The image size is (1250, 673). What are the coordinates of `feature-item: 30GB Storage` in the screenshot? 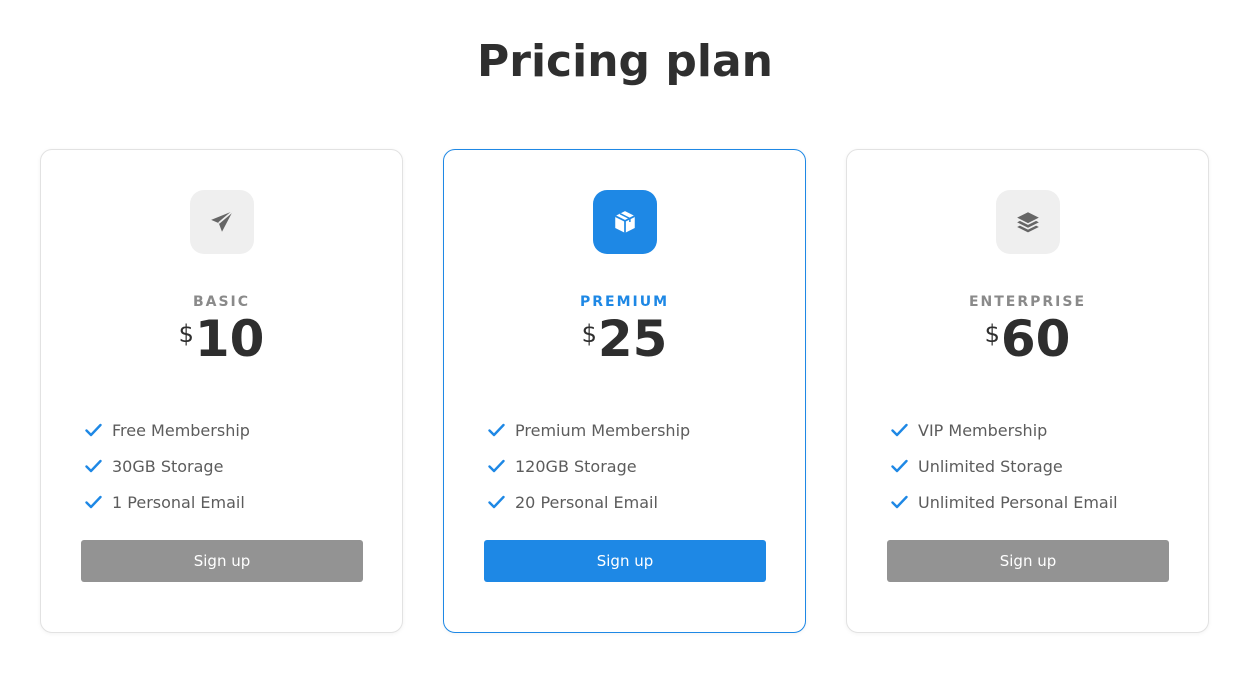 It's located at (167, 466).